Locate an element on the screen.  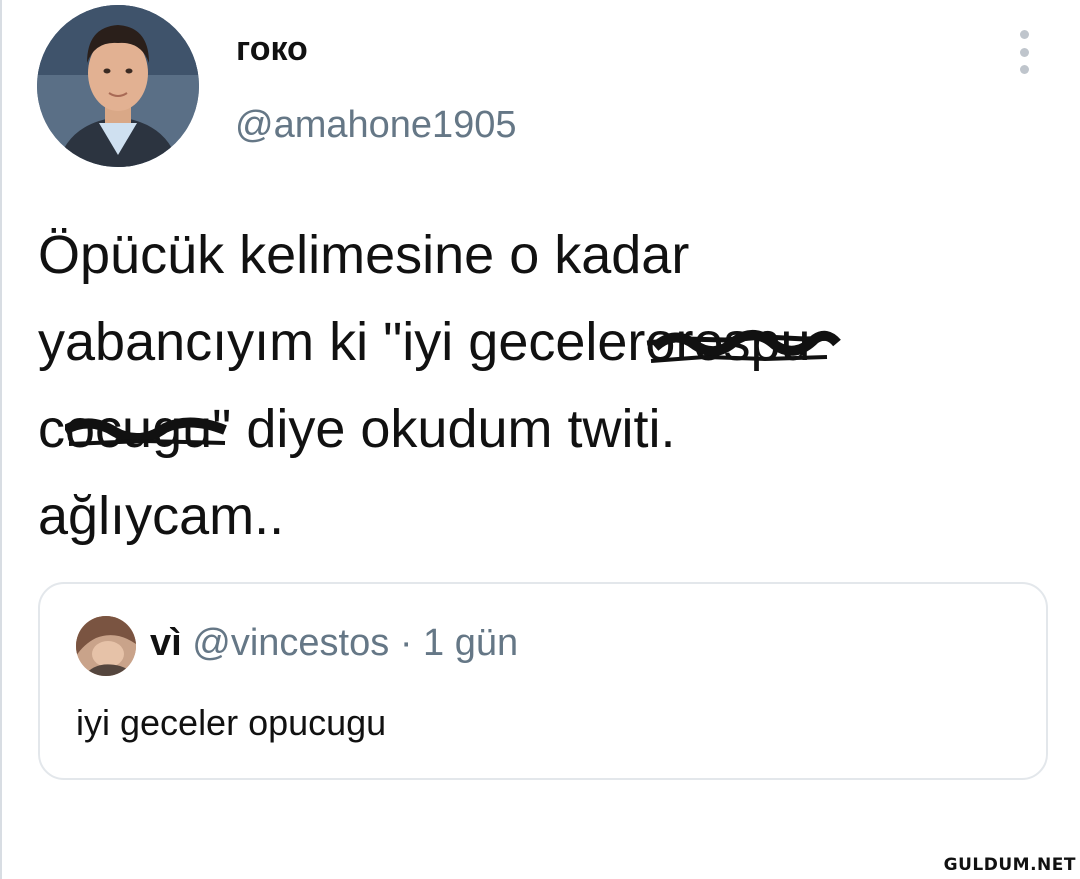
profile-avatar is located at coordinates (118, 86).